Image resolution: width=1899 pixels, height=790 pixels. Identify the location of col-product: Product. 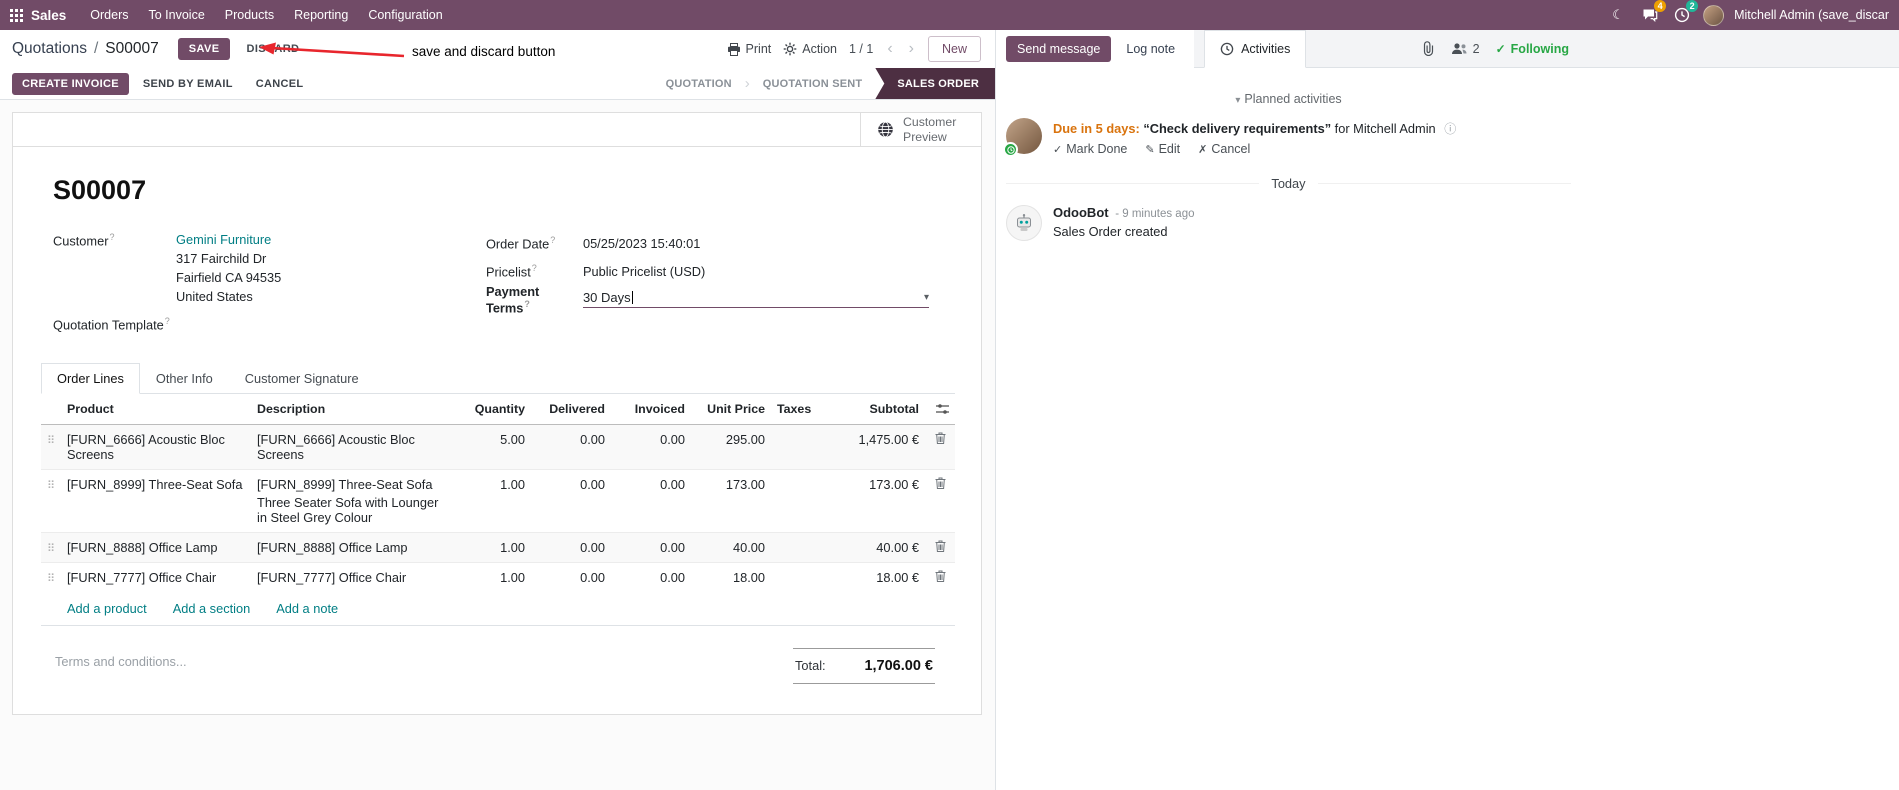
(156, 410).